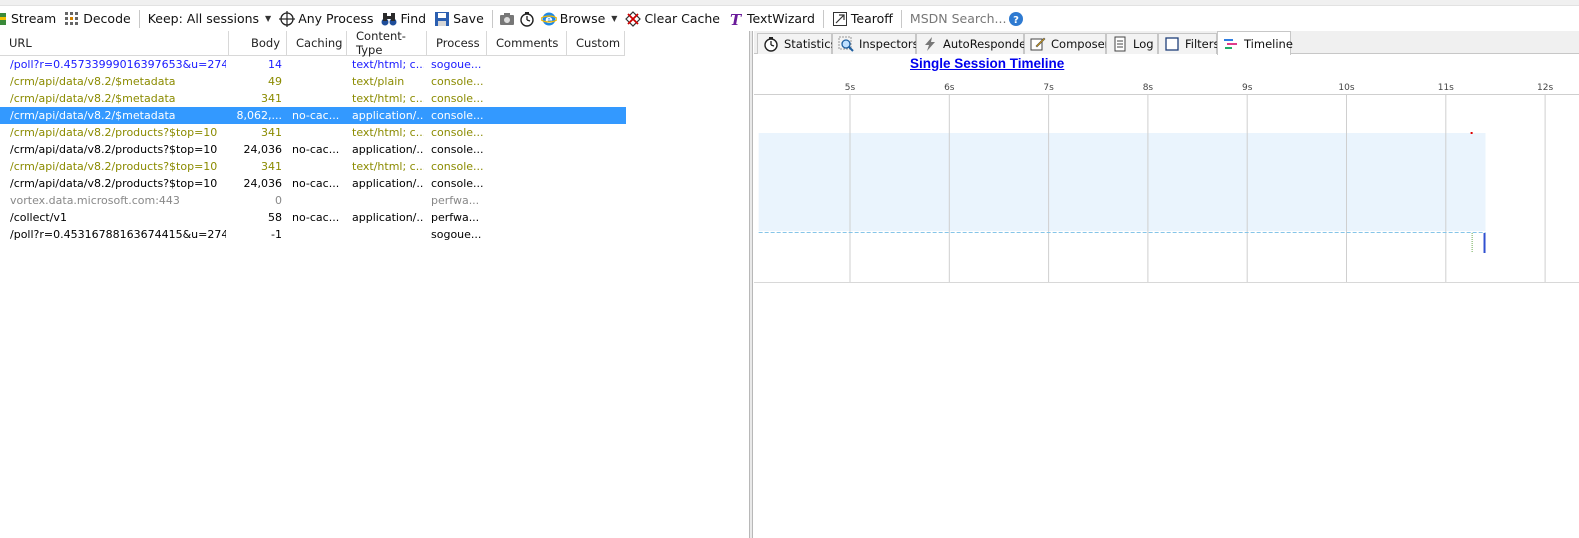 The width and height of the screenshot is (1579, 538). Describe the element at coordinates (114, 43) in the screenshot. I see `column-header-url: URL` at that location.